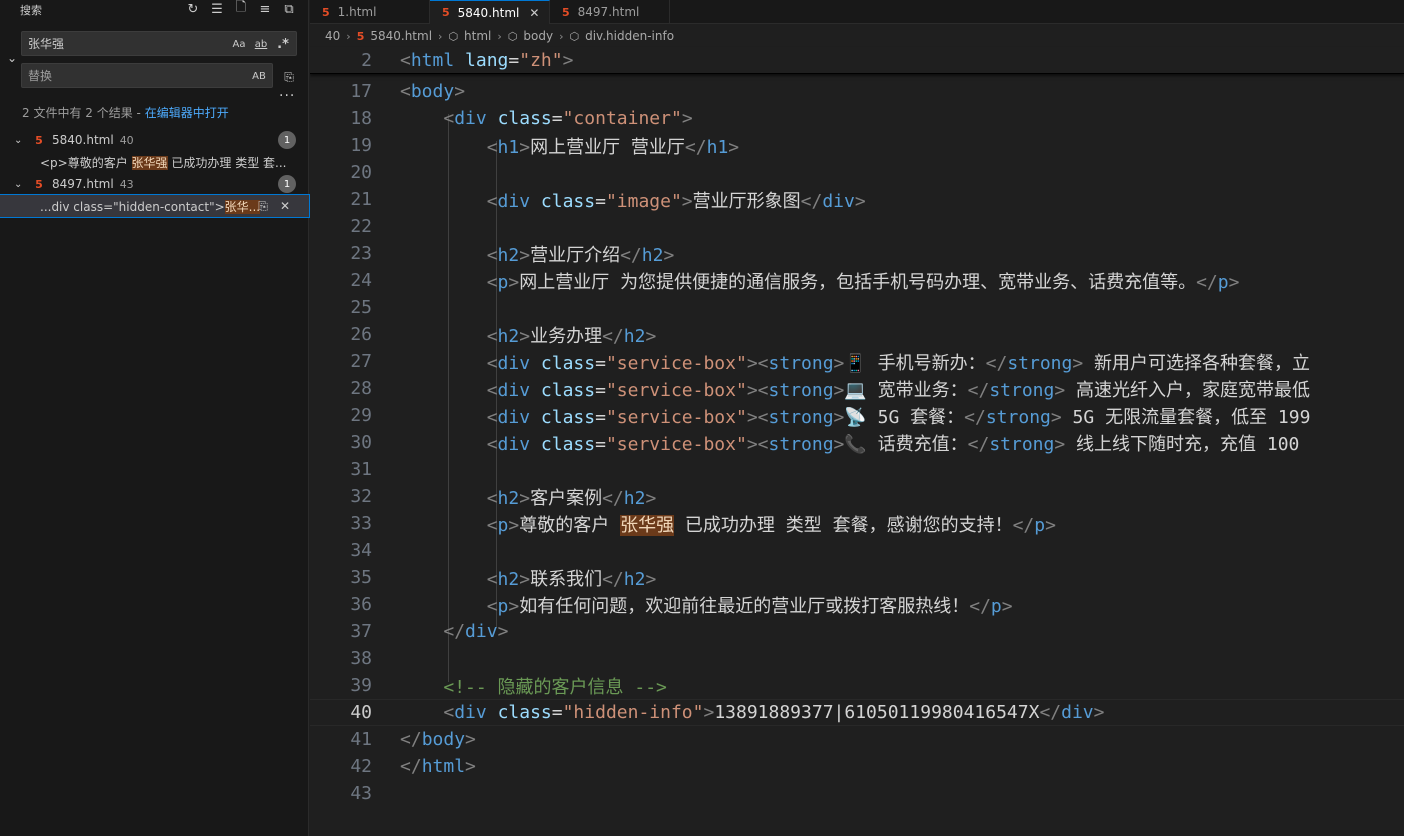  I want to click on view-as-tree-icon: ≡, so click(265, 9).